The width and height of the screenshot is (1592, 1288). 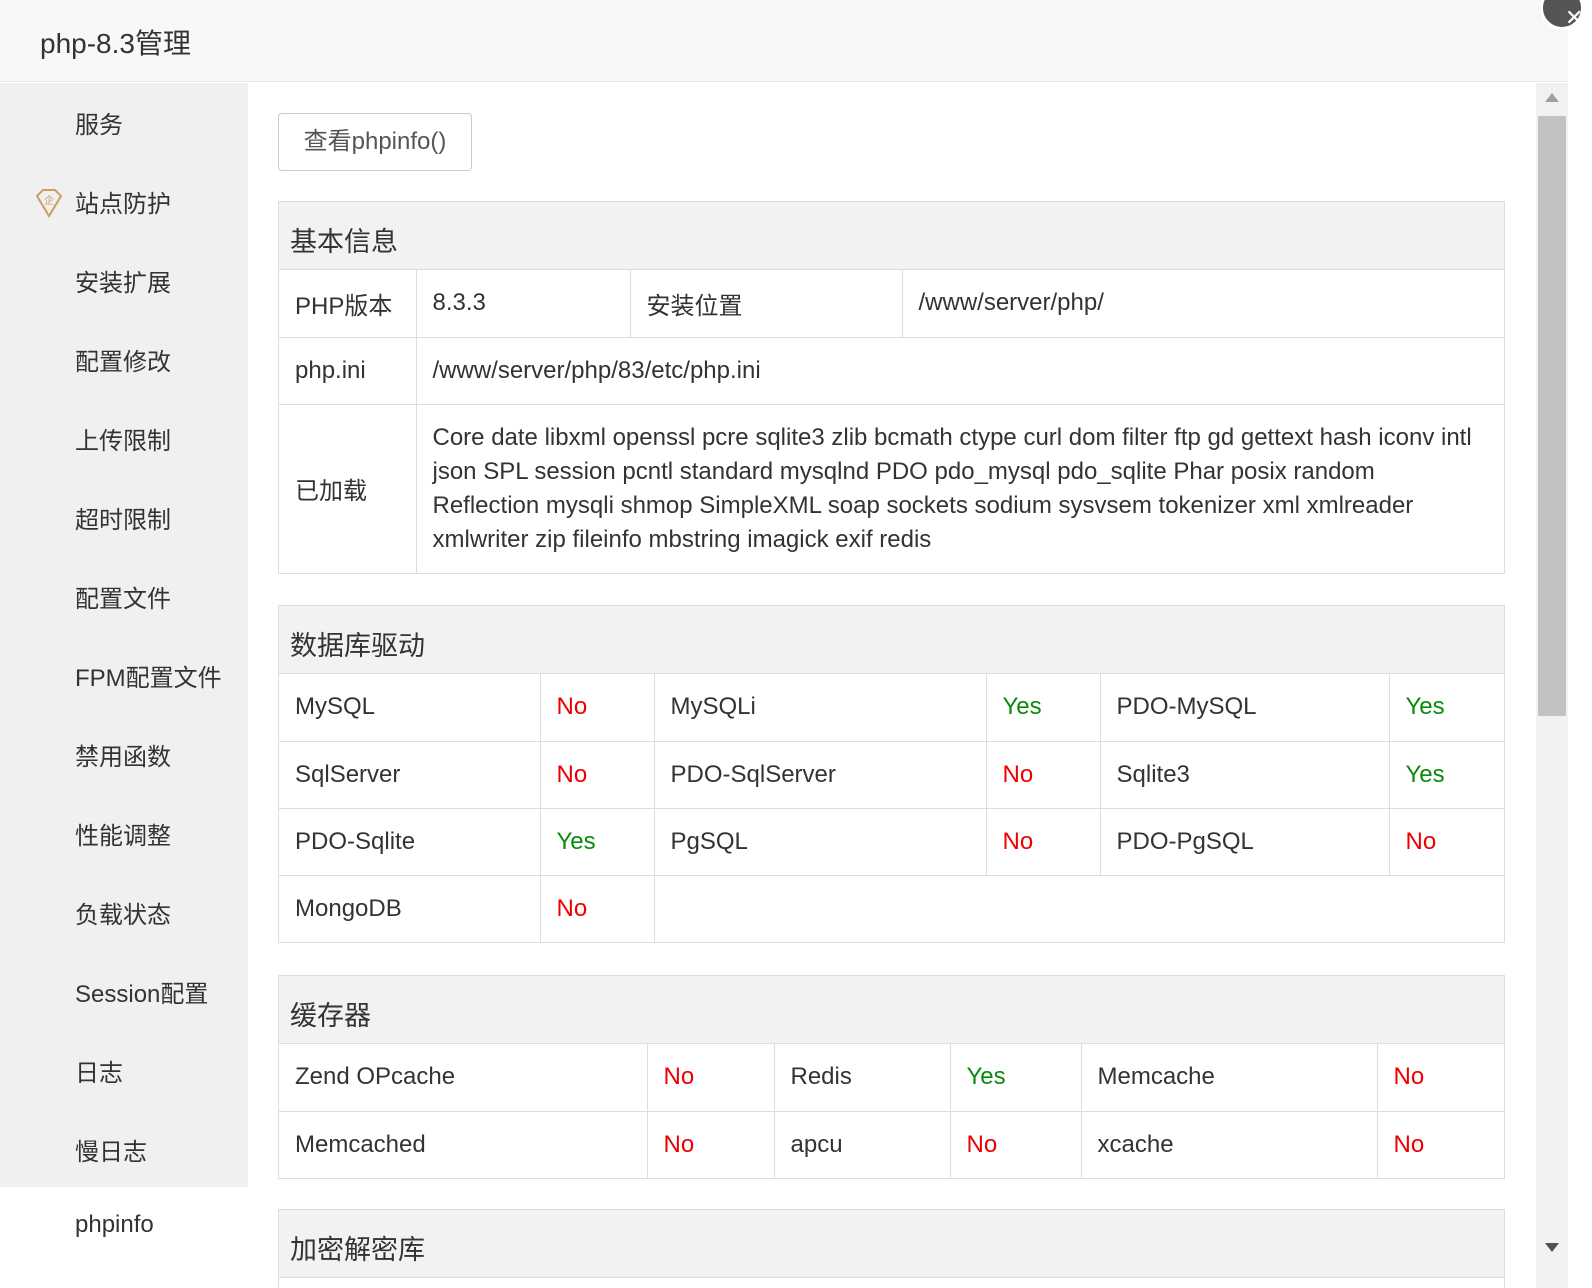 I want to click on crypto-panel: 加密解密库, so click(x=891, y=1248).